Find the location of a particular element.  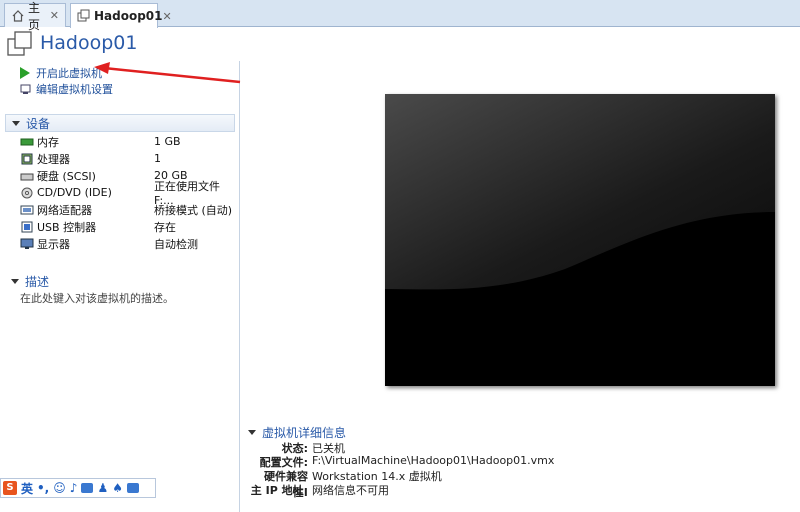

user-icon: ♟ is located at coordinates (102, 488).